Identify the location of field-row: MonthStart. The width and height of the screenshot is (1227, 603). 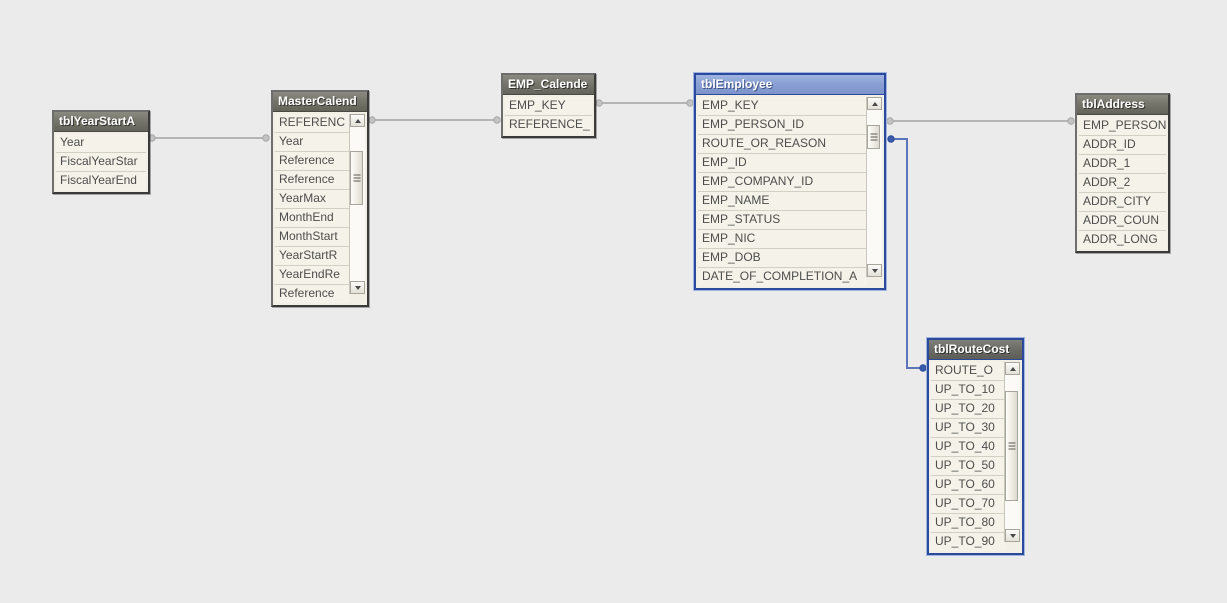
(312, 237).